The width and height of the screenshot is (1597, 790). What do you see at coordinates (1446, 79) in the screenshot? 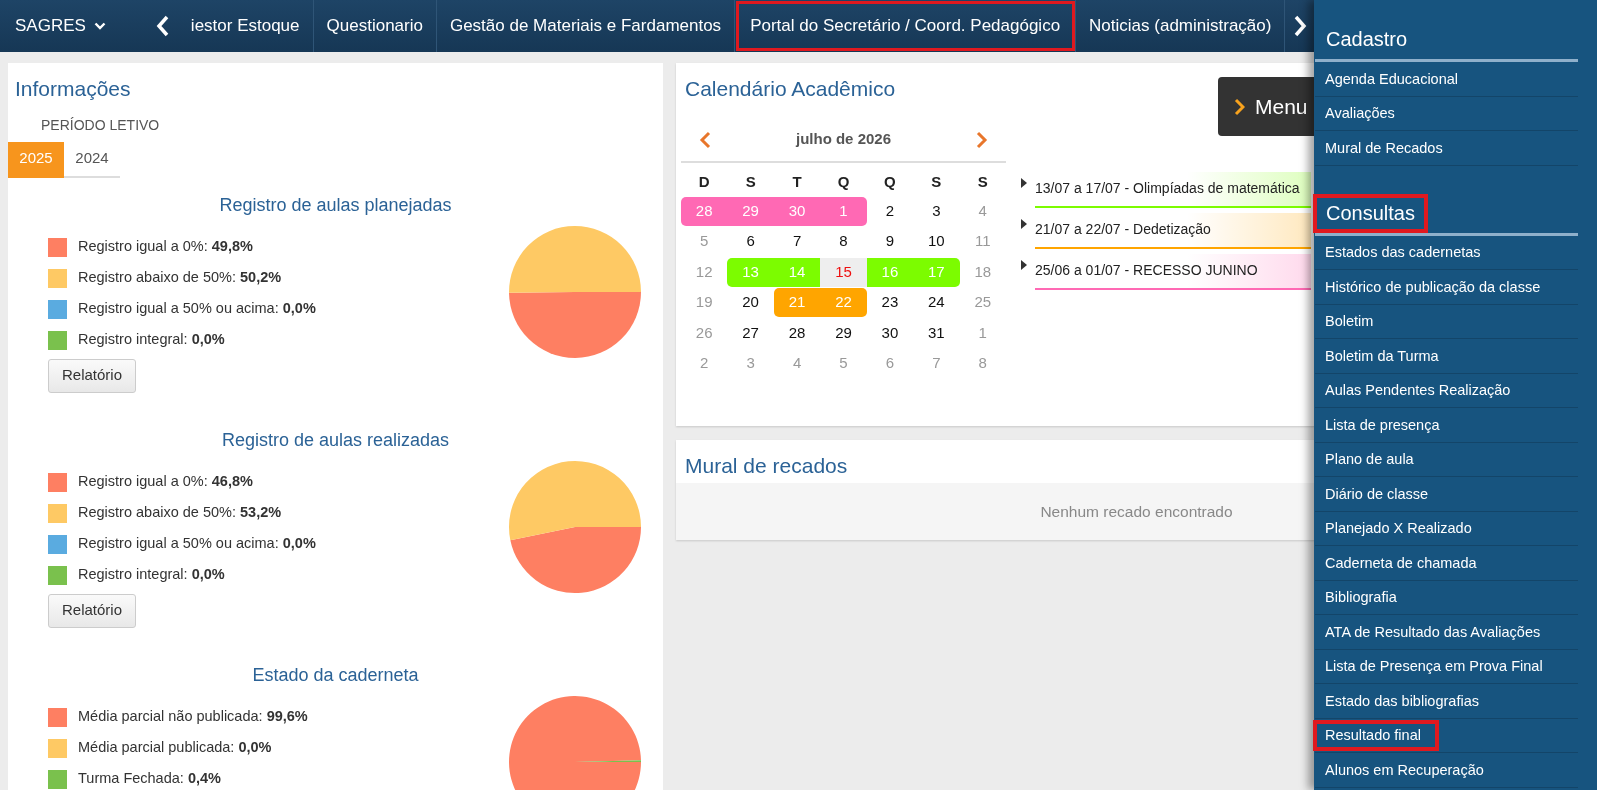
I see `sidebar-item: Agenda Educacional` at bounding box center [1446, 79].